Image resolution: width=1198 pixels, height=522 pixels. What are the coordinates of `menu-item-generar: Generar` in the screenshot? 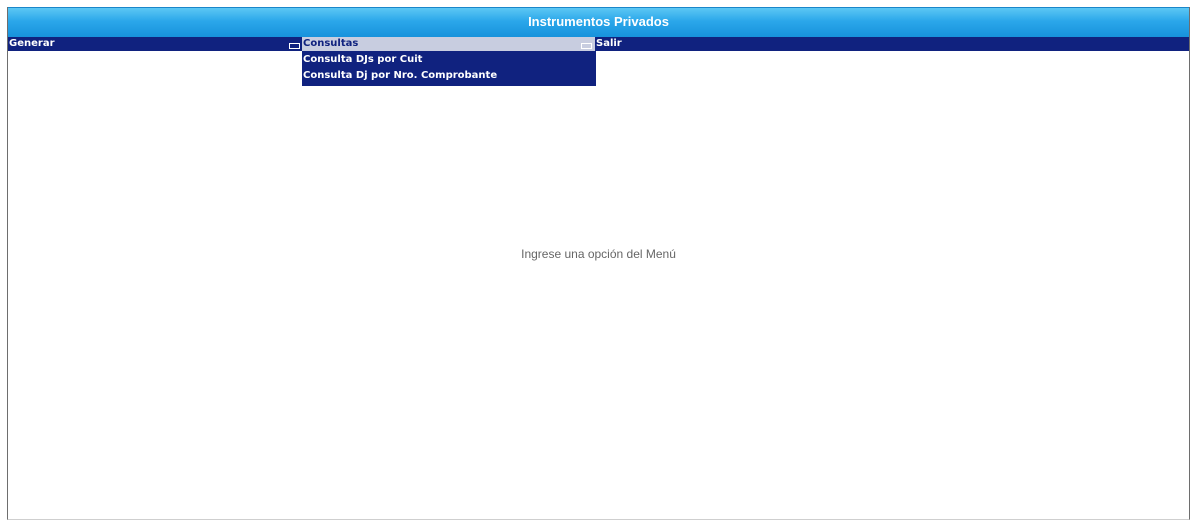 It's located at (155, 44).